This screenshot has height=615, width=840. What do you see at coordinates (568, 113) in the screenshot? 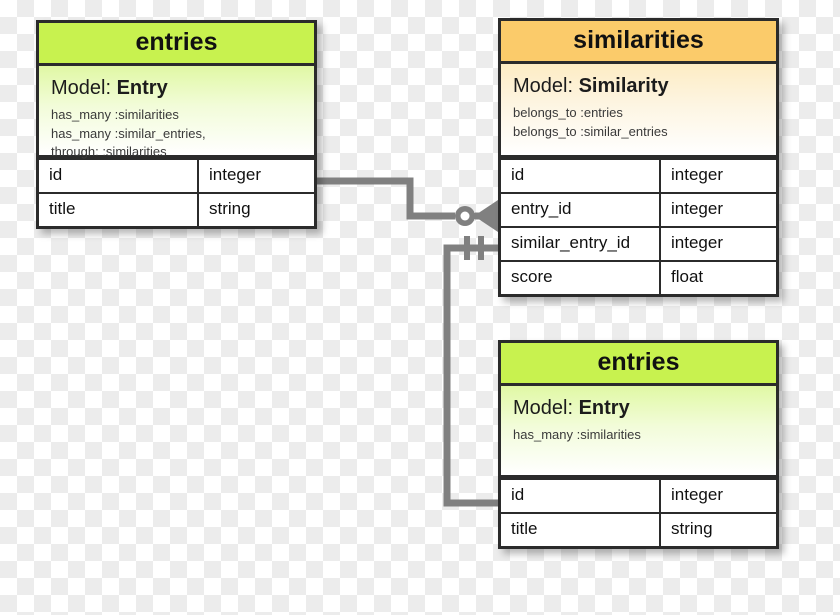
I see `association-line: belongs_to :entries` at bounding box center [568, 113].